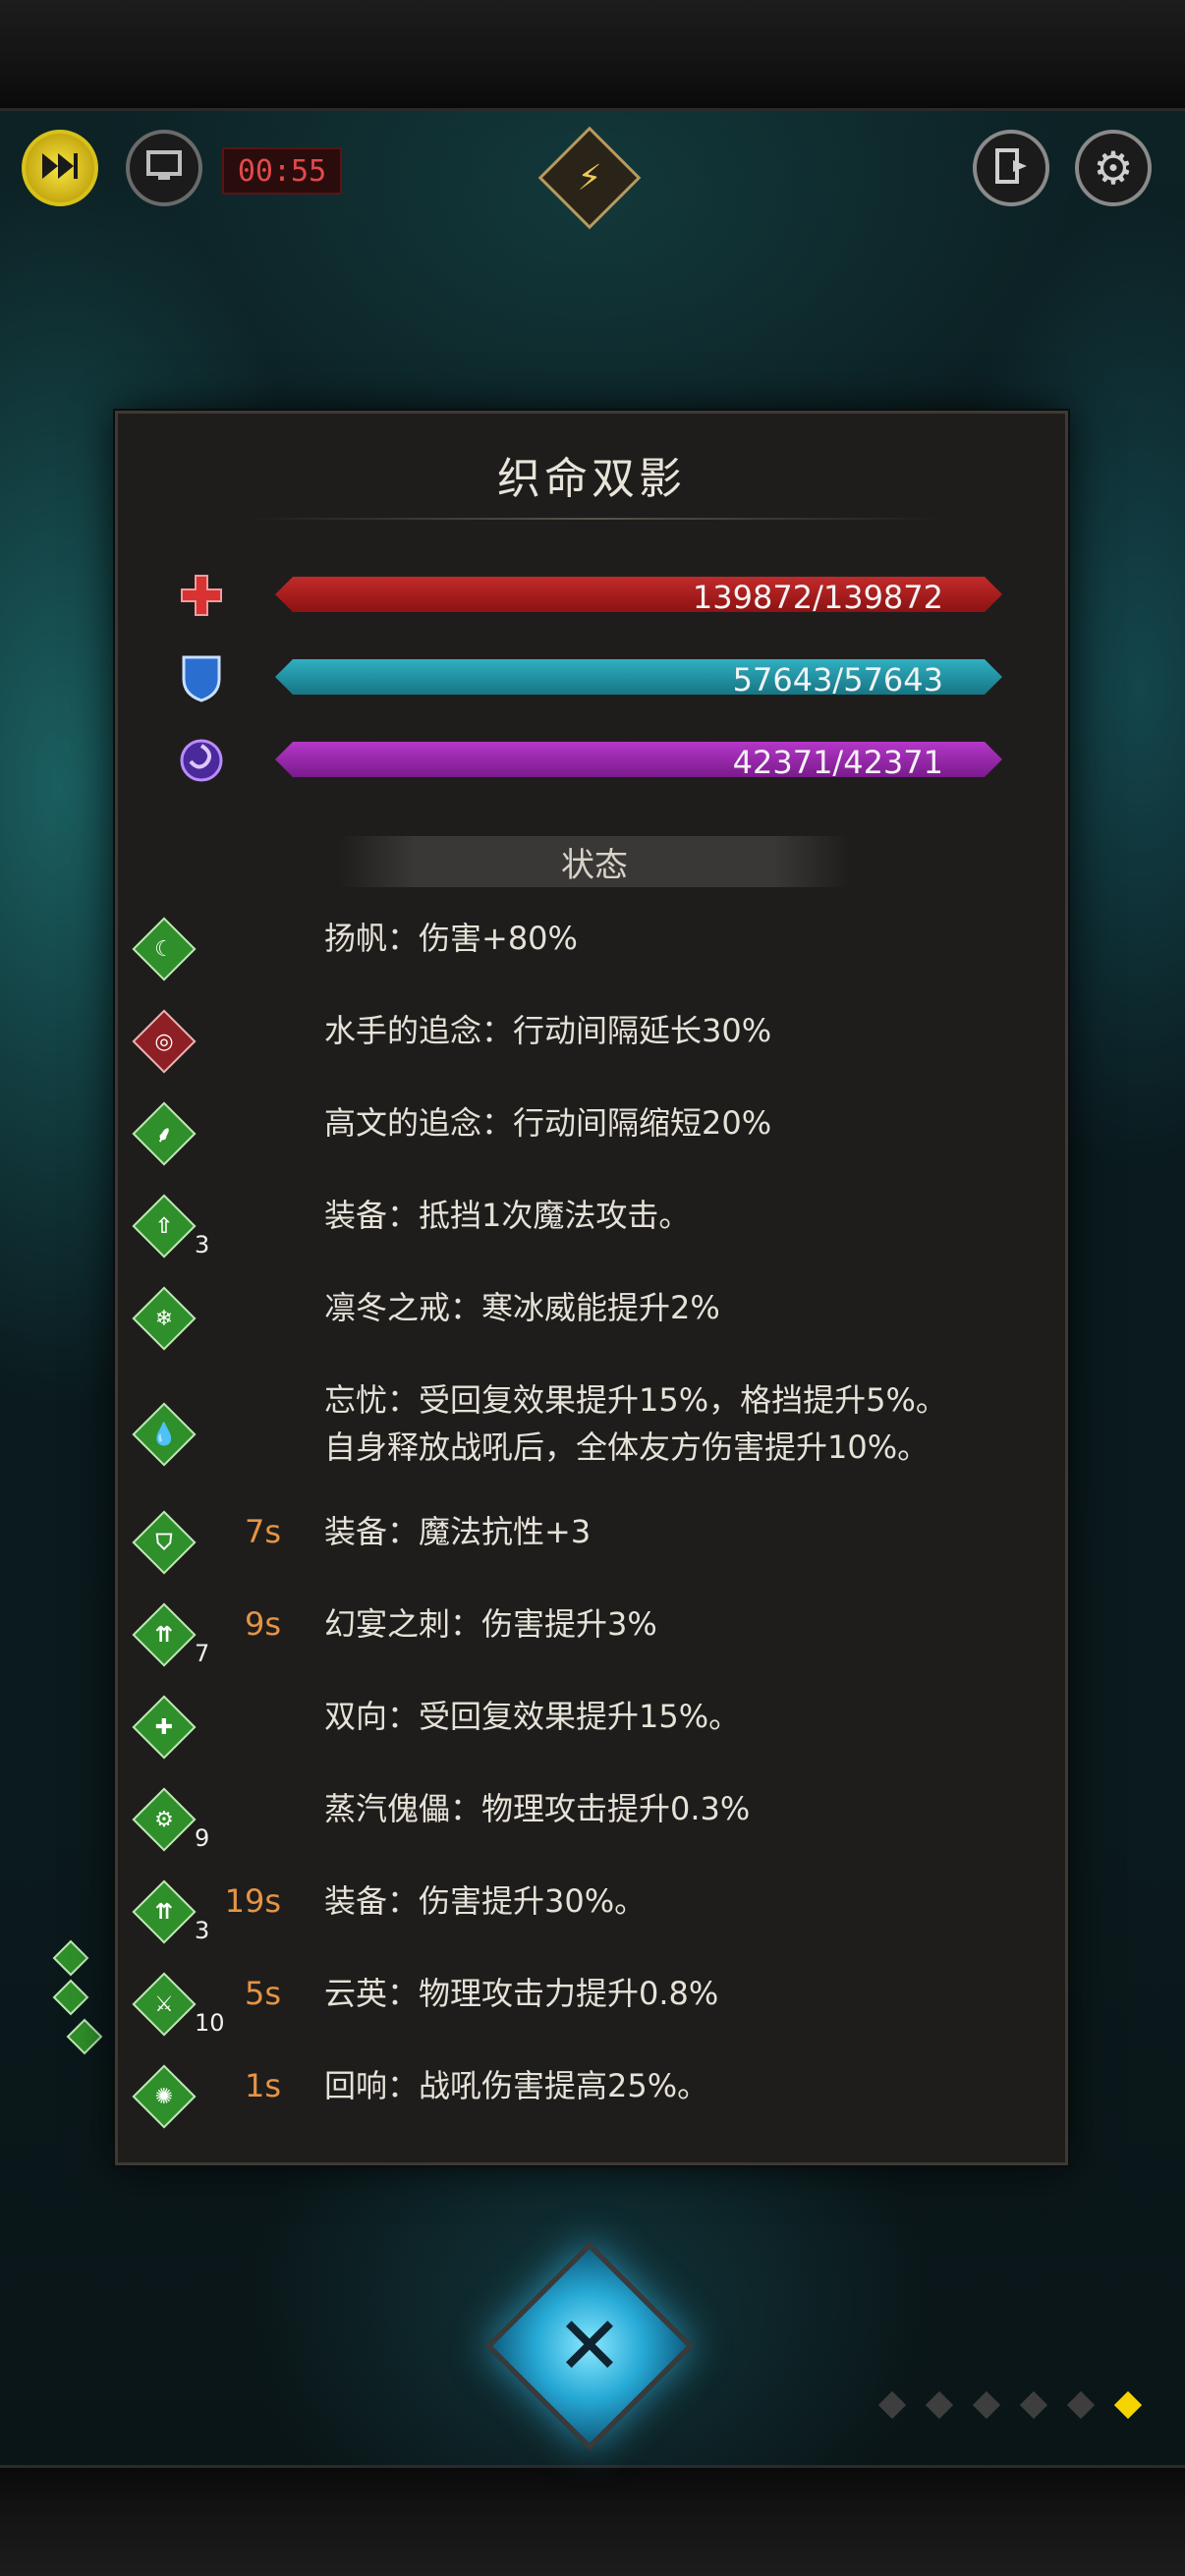 The height and width of the screenshot is (2576, 1185). What do you see at coordinates (282, 171) in the screenshot?
I see `battle-timer: 00:55` at bounding box center [282, 171].